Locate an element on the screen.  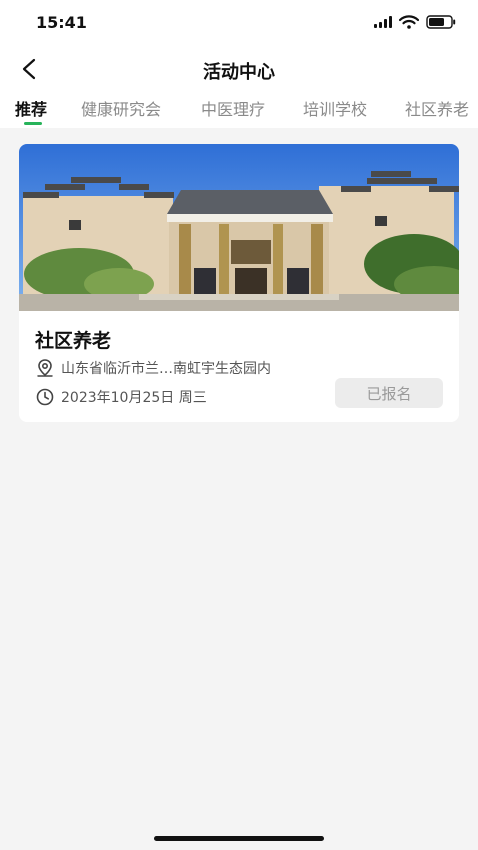
clock-icon is located at coordinates (45, 397).